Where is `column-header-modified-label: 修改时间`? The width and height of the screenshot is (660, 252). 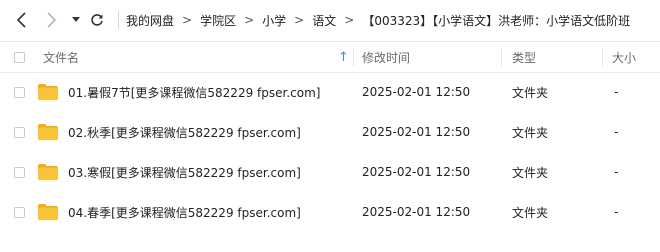
column-header-modified-label: 修改时间 is located at coordinates (386, 57).